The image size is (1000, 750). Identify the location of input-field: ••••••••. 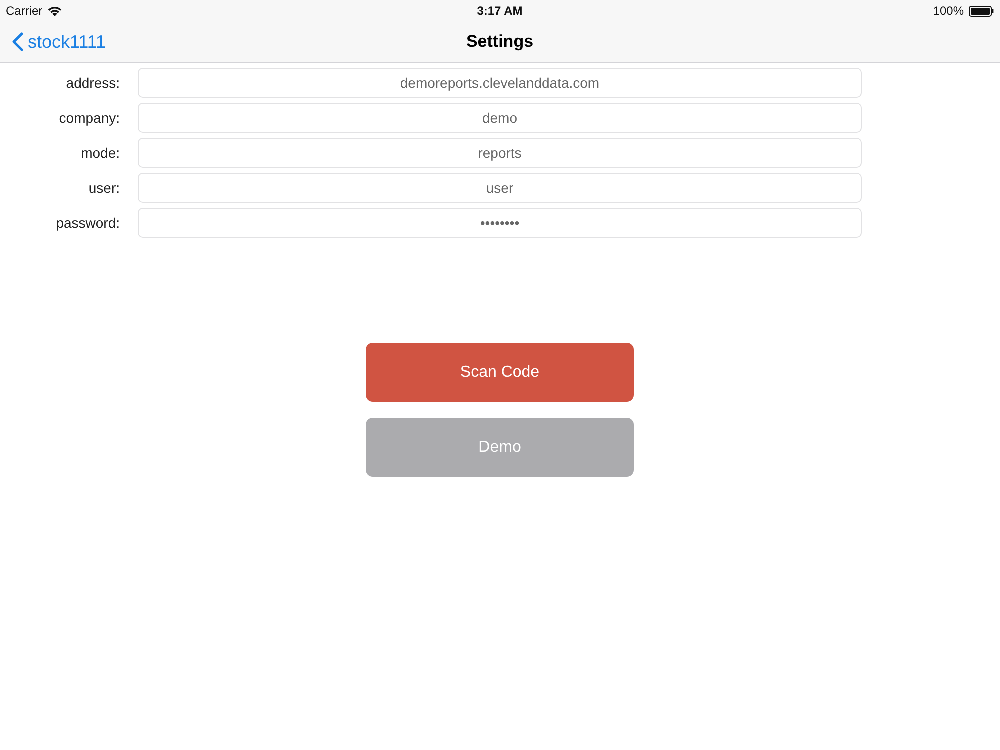
(500, 223).